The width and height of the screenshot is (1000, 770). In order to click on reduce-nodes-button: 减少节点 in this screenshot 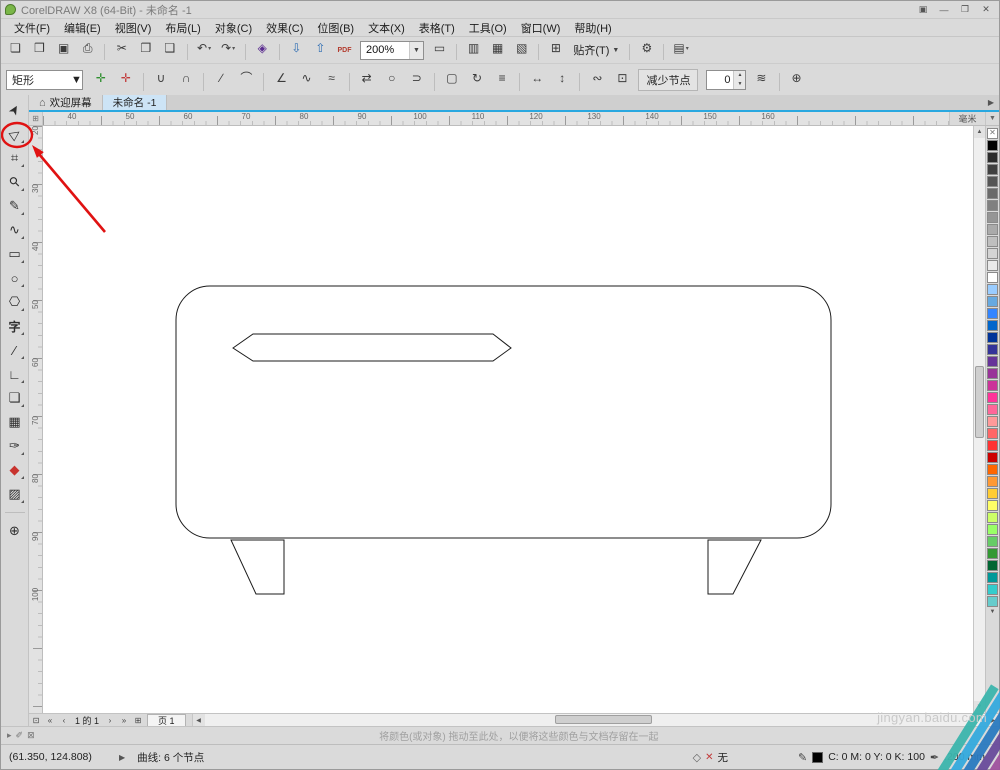, I will do `click(668, 79)`.